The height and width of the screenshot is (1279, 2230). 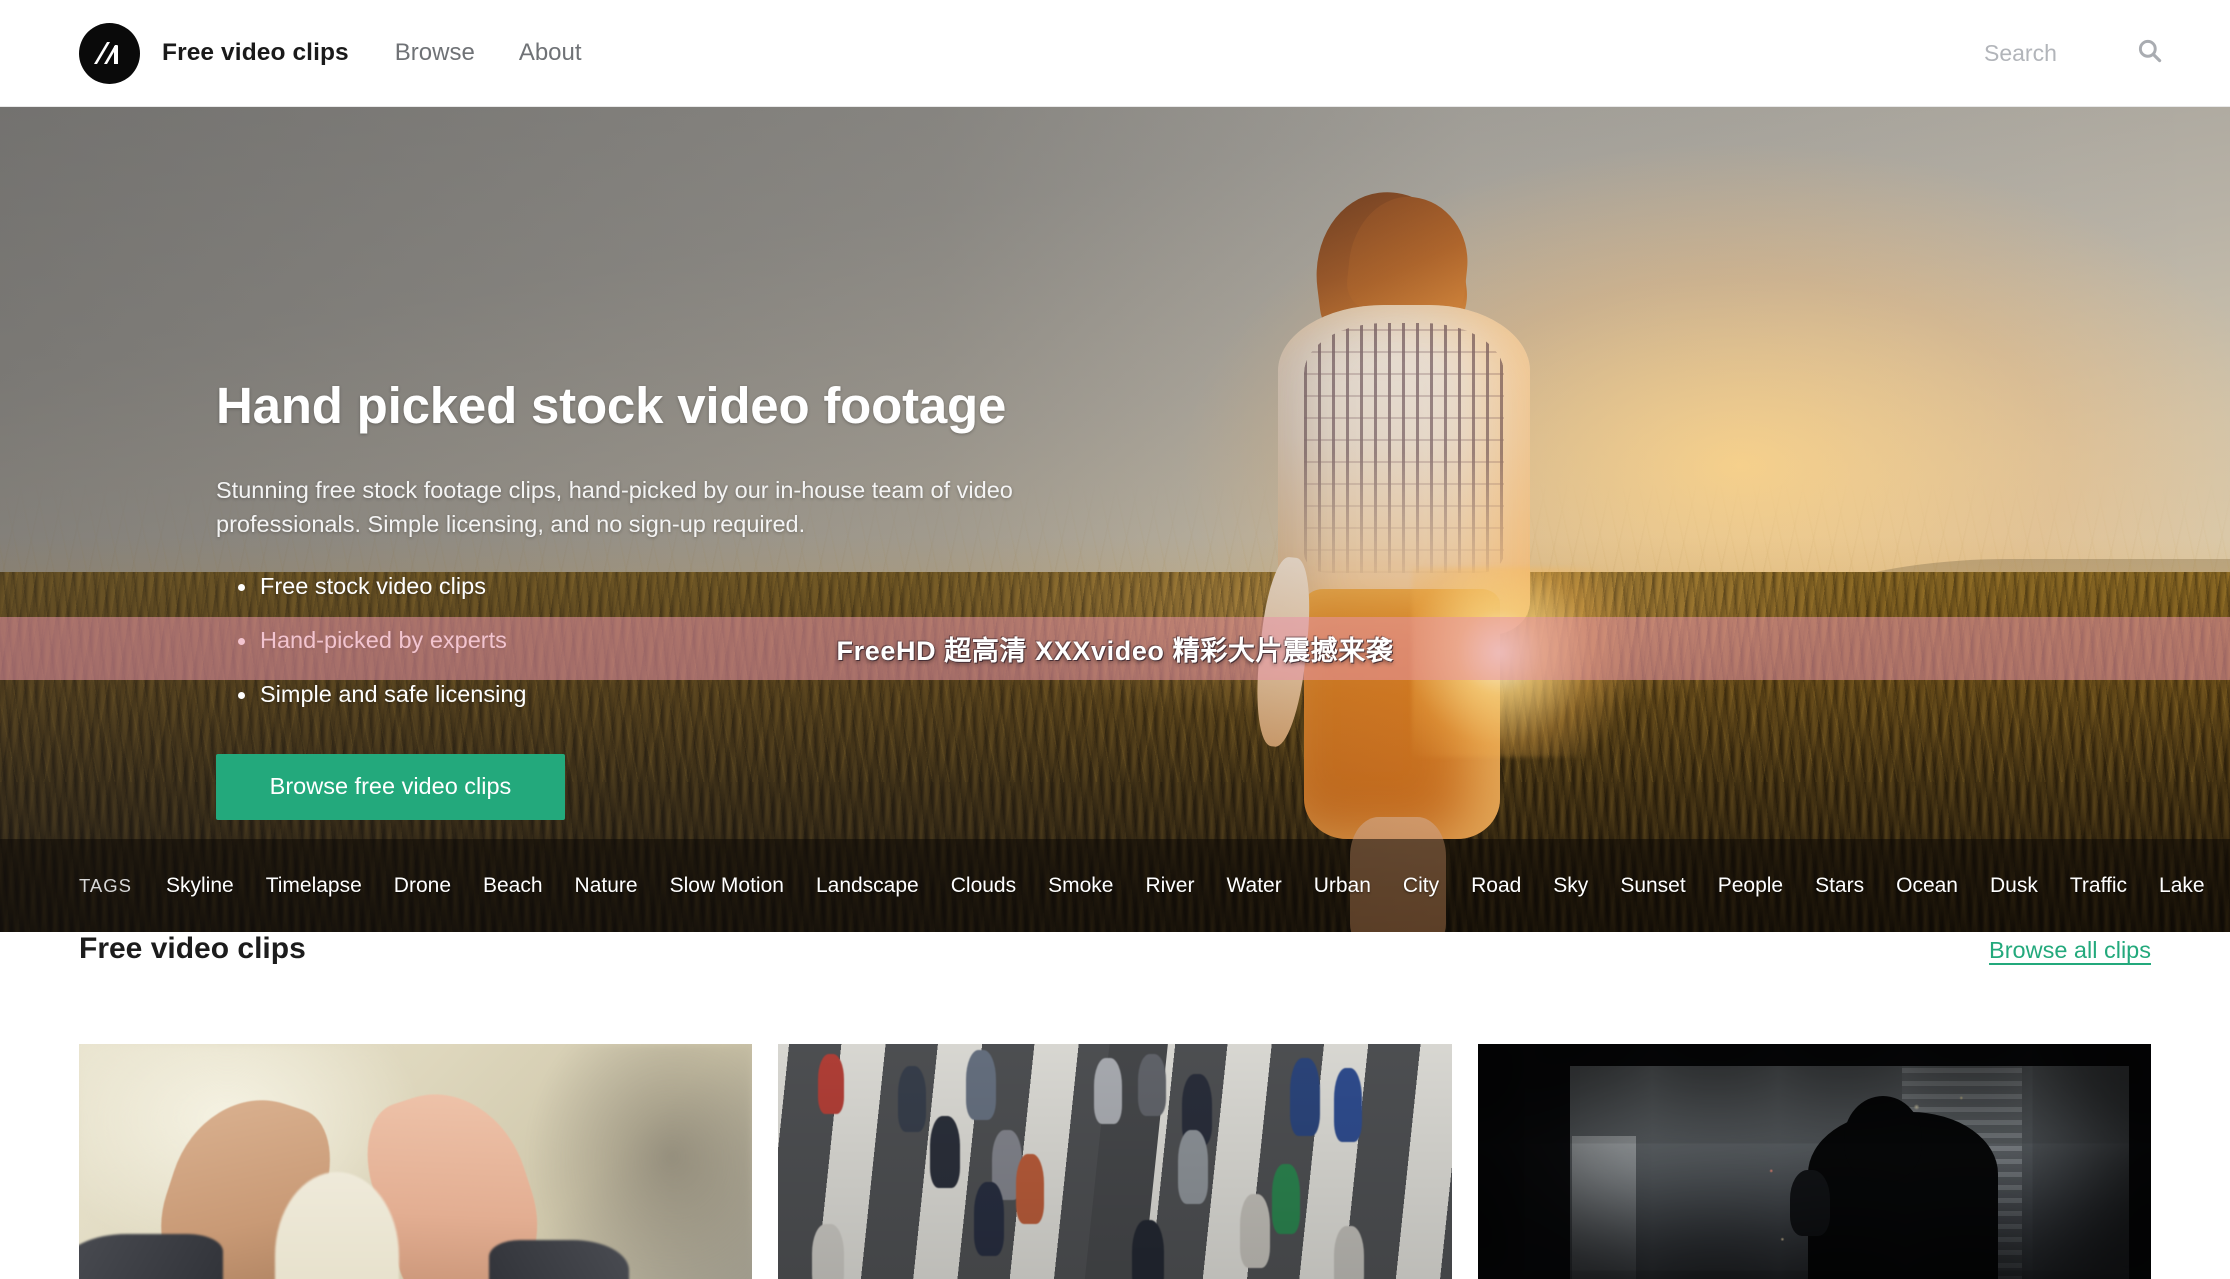 What do you see at coordinates (314, 886) in the screenshot?
I see `tag-link-timelapse: Timelapse` at bounding box center [314, 886].